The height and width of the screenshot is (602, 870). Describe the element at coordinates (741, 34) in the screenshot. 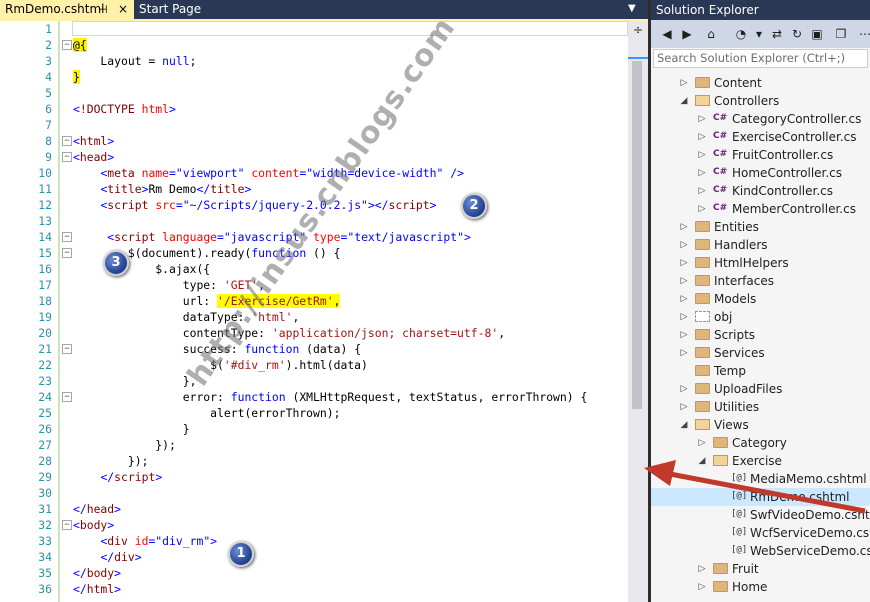

I see `history-icon: ◔` at that location.